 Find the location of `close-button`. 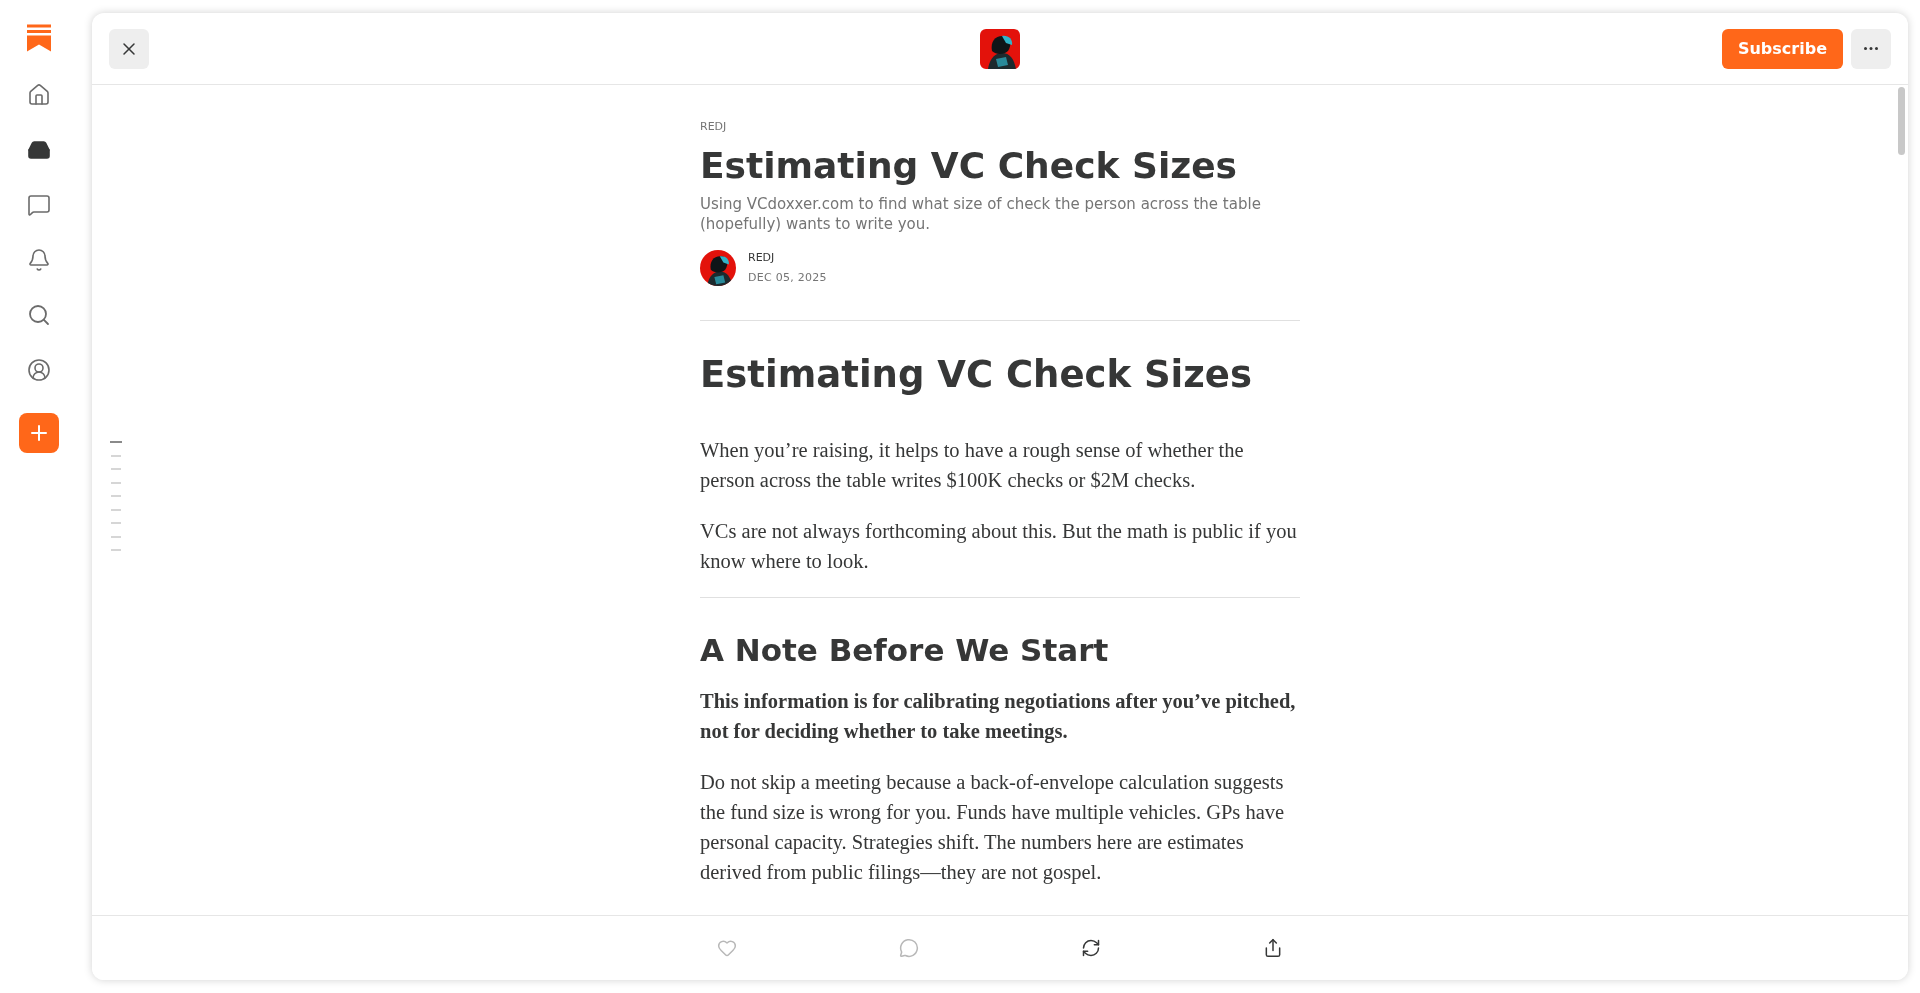

close-button is located at coordinates (129, 48).